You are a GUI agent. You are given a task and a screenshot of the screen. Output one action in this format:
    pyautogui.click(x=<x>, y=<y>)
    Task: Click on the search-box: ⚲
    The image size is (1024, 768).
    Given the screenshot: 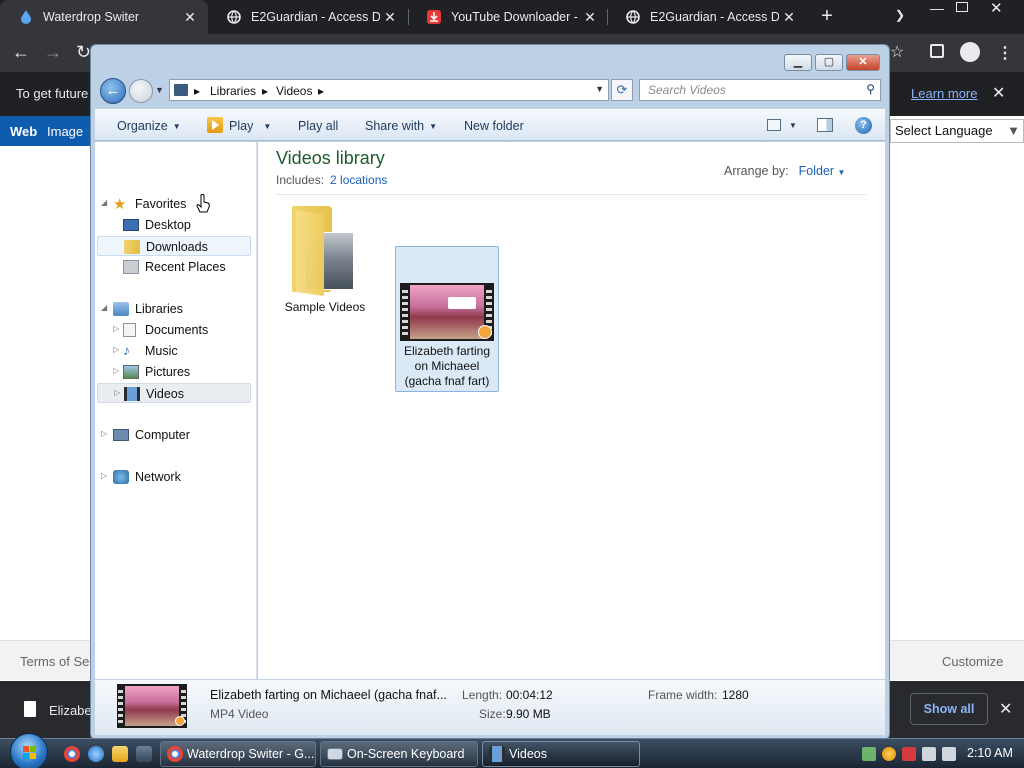 What is the action you would take?
    pyautogui.click(x=760, y=90)
    